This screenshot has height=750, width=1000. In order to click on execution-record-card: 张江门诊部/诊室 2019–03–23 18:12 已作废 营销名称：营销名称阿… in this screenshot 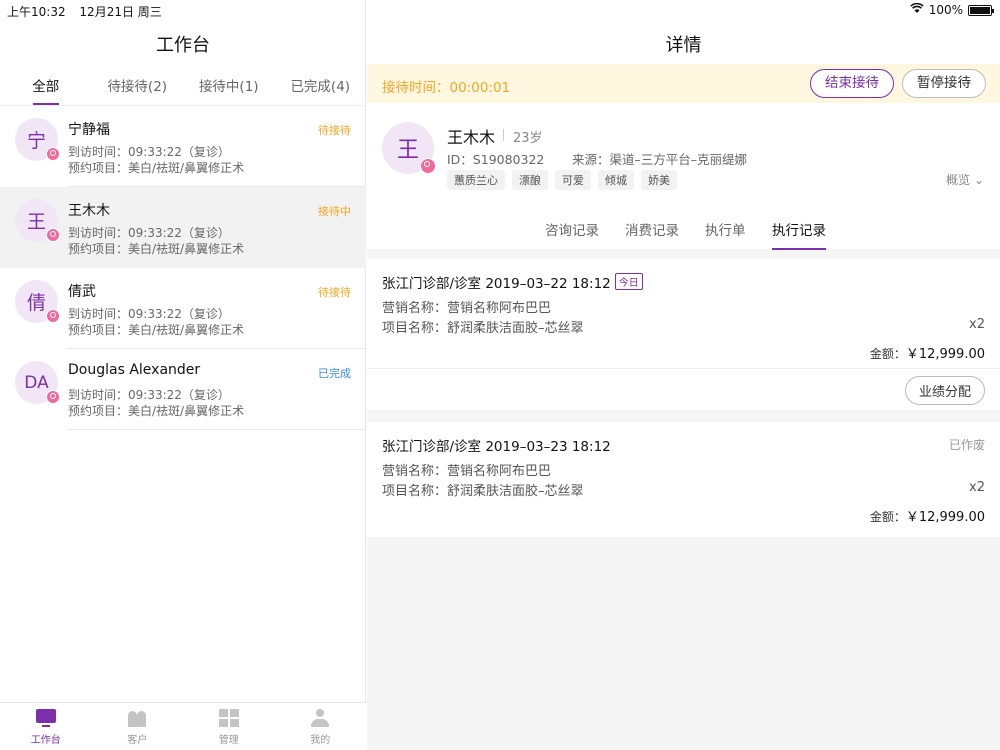, I will do `click(683, 479)`.